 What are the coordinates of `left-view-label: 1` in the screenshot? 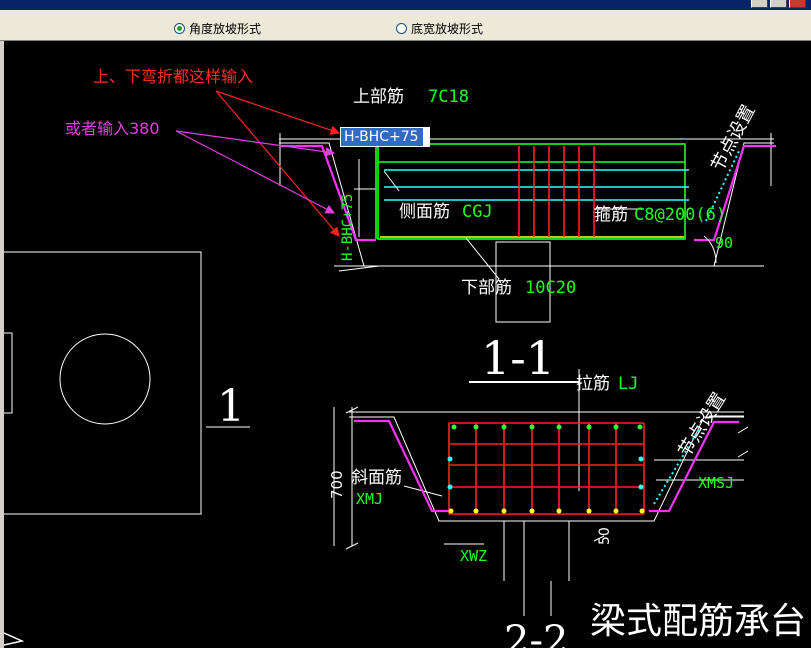 It's located at (231, 406).